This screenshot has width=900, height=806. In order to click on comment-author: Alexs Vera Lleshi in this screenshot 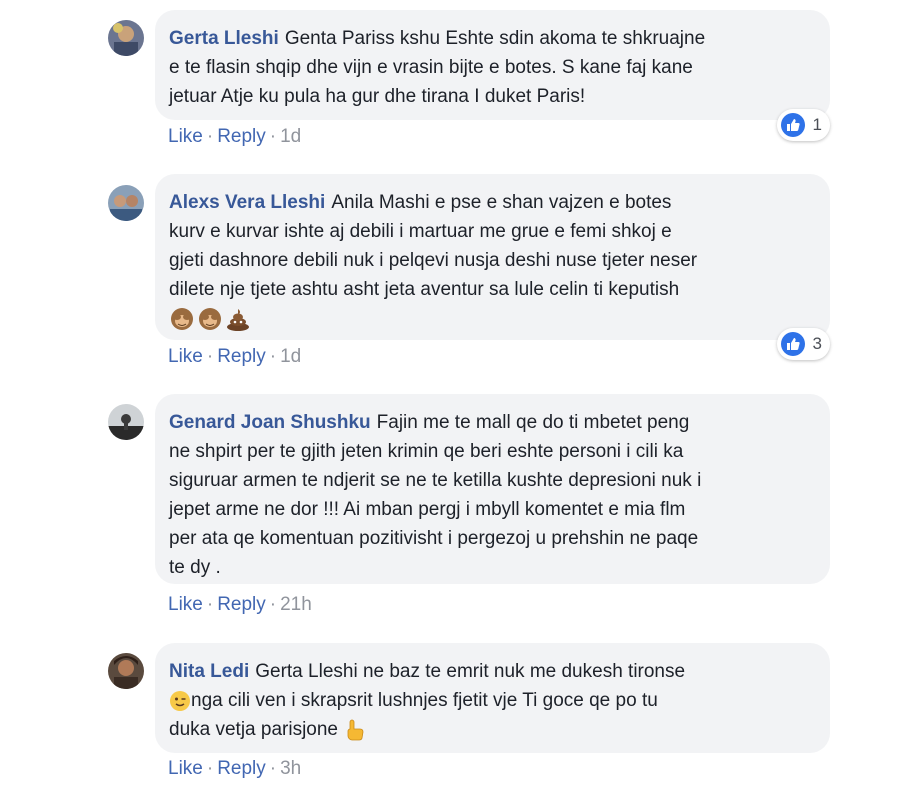, I will do `click(247, 202)`.